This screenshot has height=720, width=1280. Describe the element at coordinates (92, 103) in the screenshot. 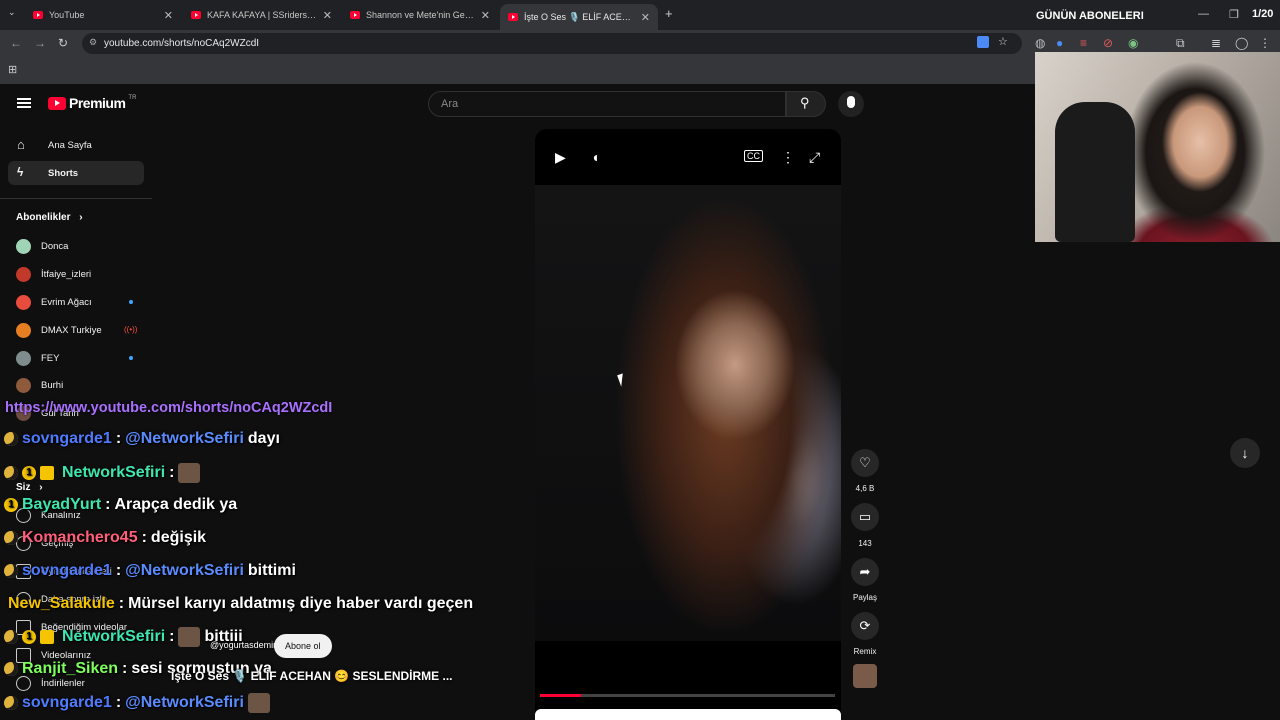

I see `youtube-logo: Premium TR` at that location.